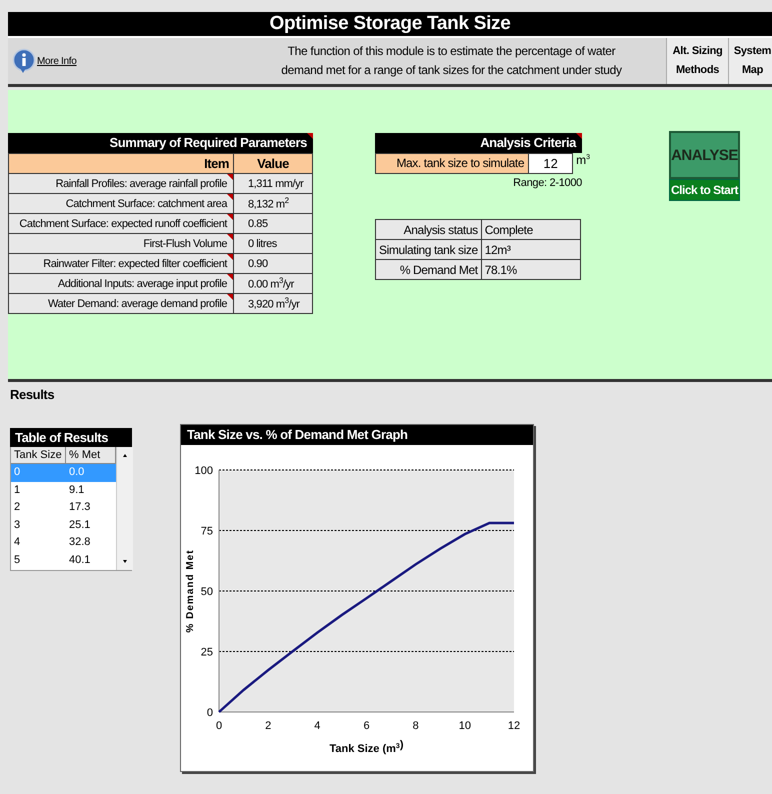 The image size is (772, 794). I want to click on axis-tick-label: 12, so click(514, 726).